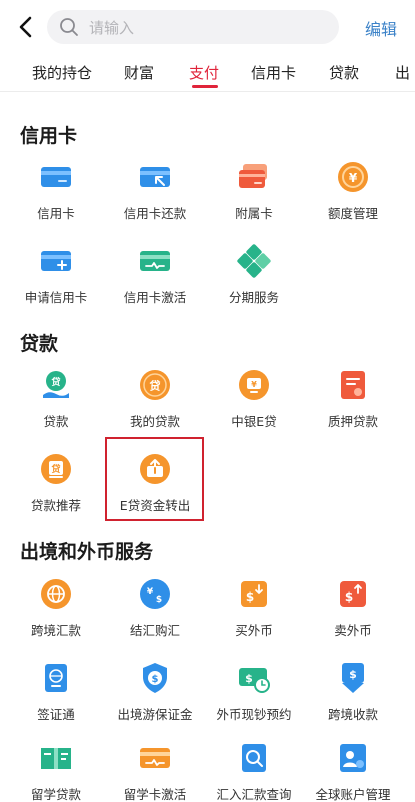  Describe the element at coordinates (352, 421) in the screenshot. I see `grid-item-label: 质押贷款` at that location.